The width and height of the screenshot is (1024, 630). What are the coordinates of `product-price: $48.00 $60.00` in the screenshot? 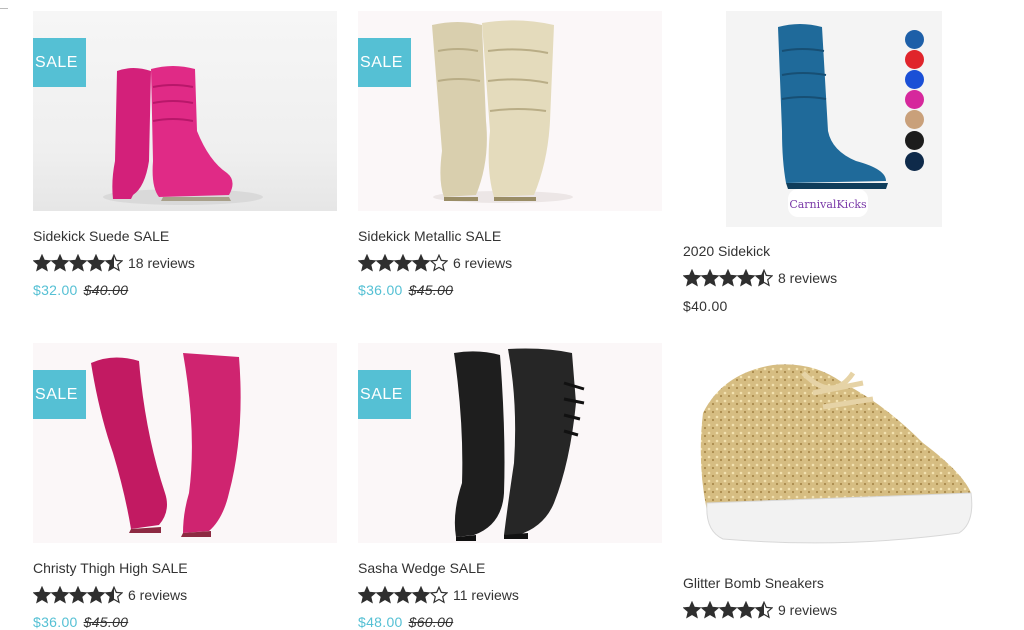 It's located at (405, 622).